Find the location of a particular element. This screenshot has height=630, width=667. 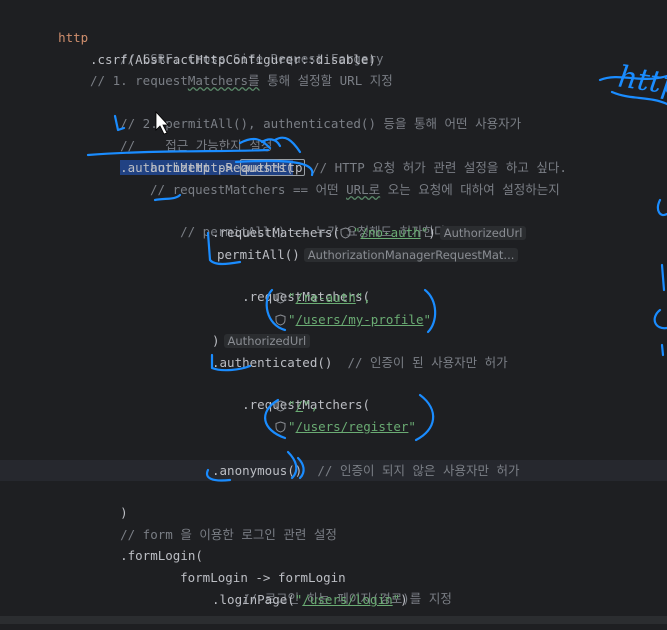

code-line: ) AuthorizedUrl is located at coordinates (261, 340).